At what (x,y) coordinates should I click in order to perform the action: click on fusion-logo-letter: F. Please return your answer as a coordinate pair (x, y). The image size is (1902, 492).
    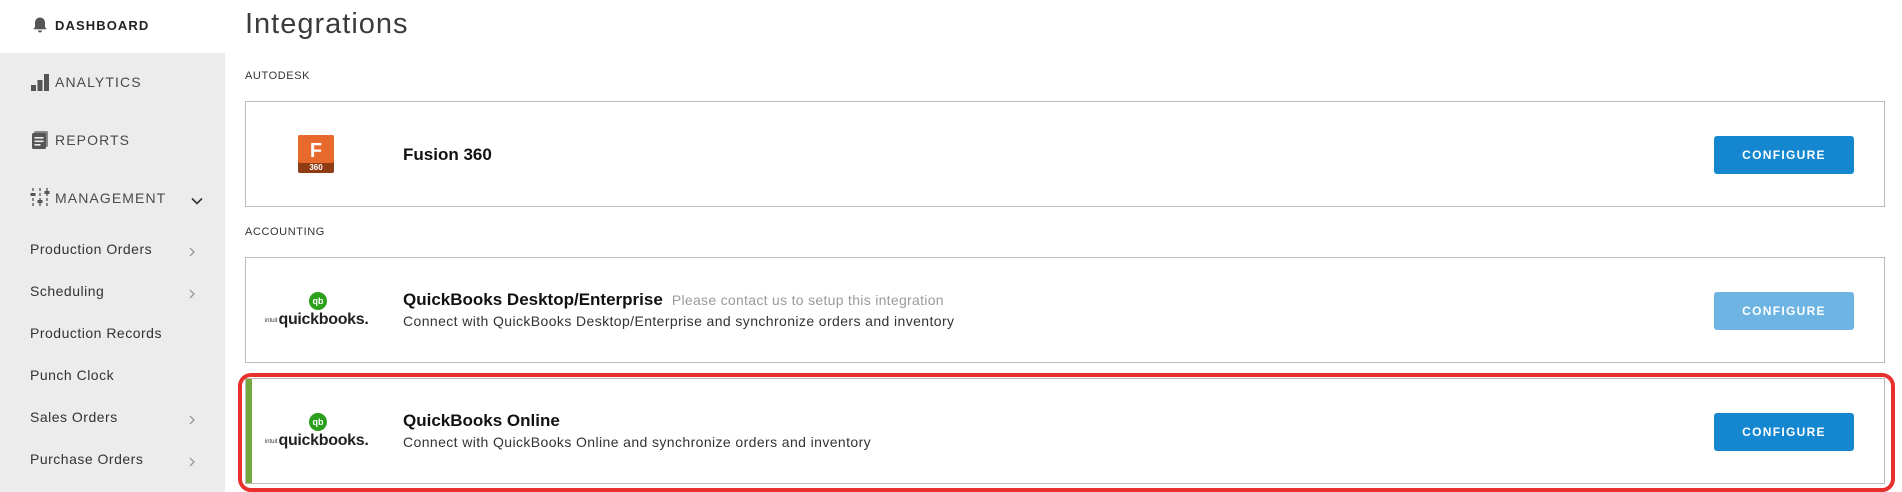
    Looking at the image, I should click on (316, 151).